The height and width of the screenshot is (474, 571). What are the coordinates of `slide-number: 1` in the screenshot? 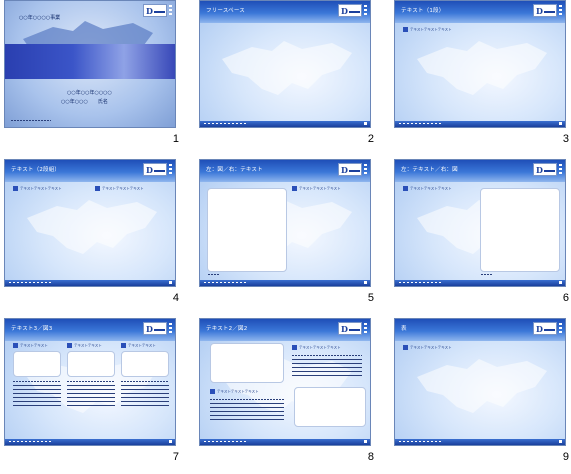 It's located at (175, 139).